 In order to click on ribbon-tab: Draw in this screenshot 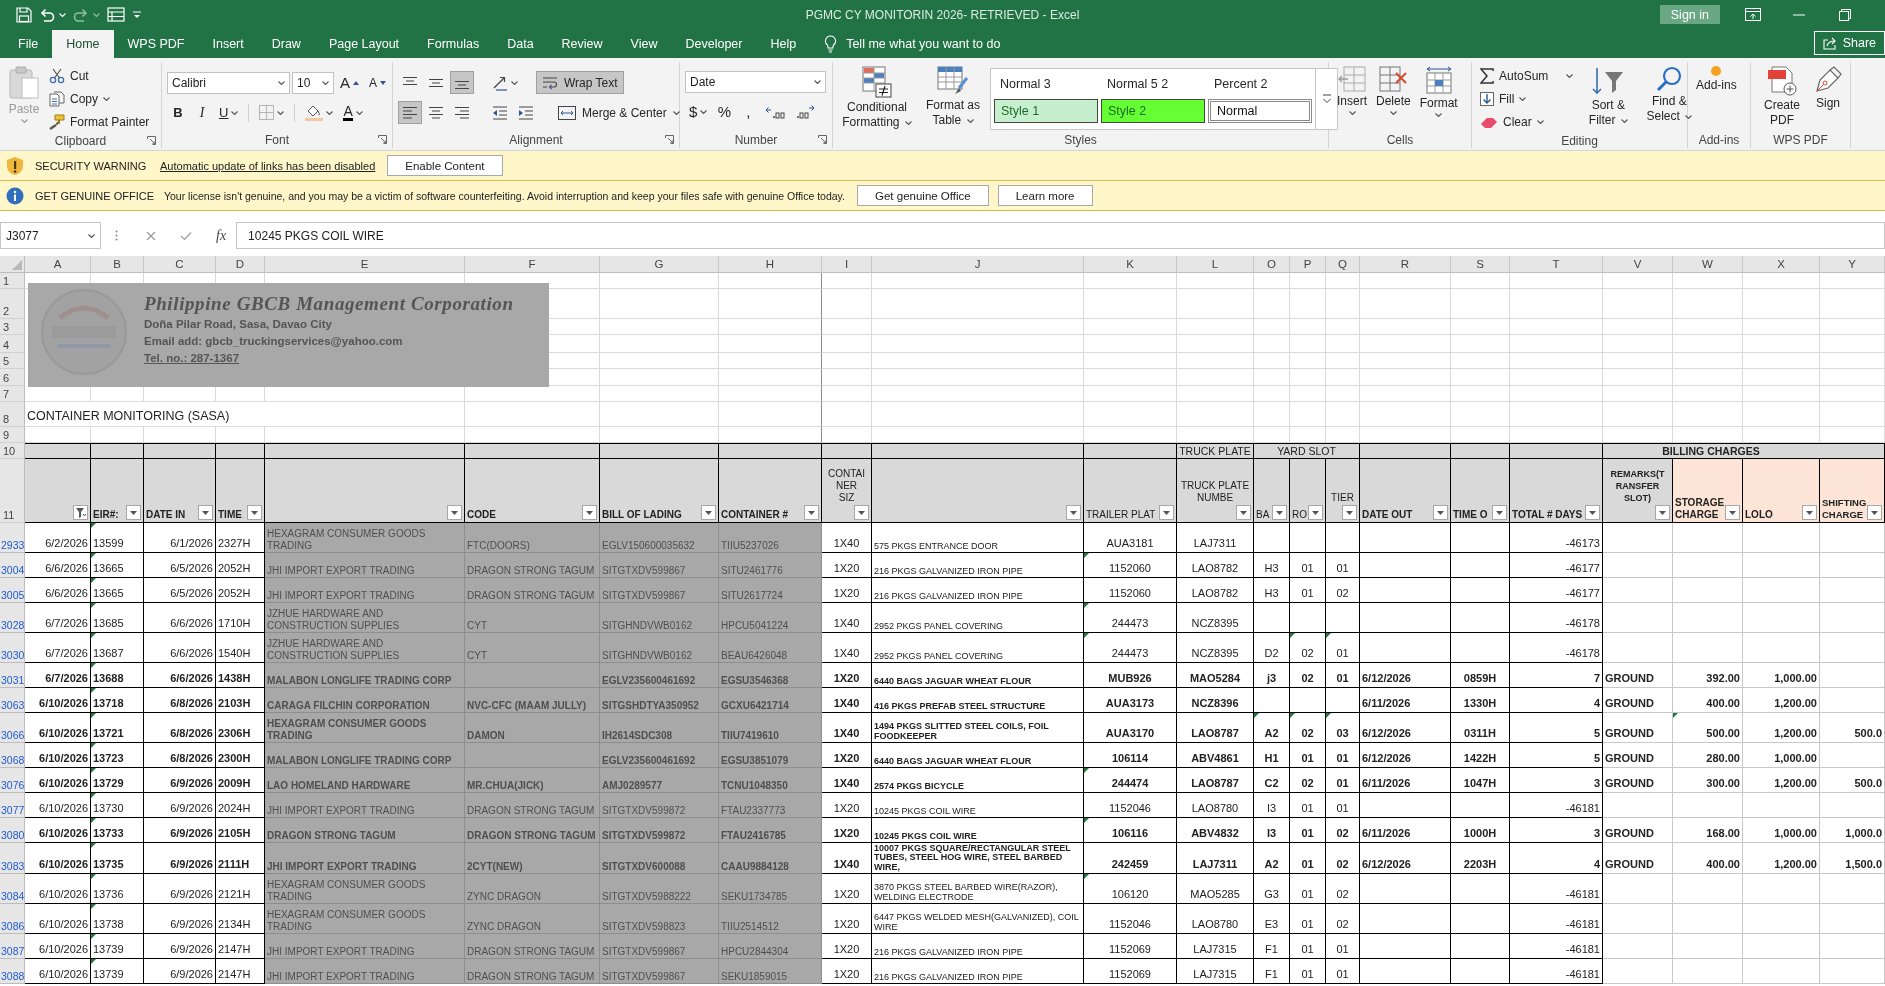, I will do `click(286, 44)`.